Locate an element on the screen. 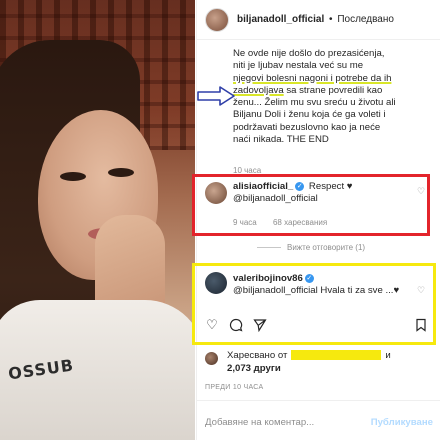 The width and height of the screenshot is (440, 440). redacted-username is located at coordinates (336, 355).